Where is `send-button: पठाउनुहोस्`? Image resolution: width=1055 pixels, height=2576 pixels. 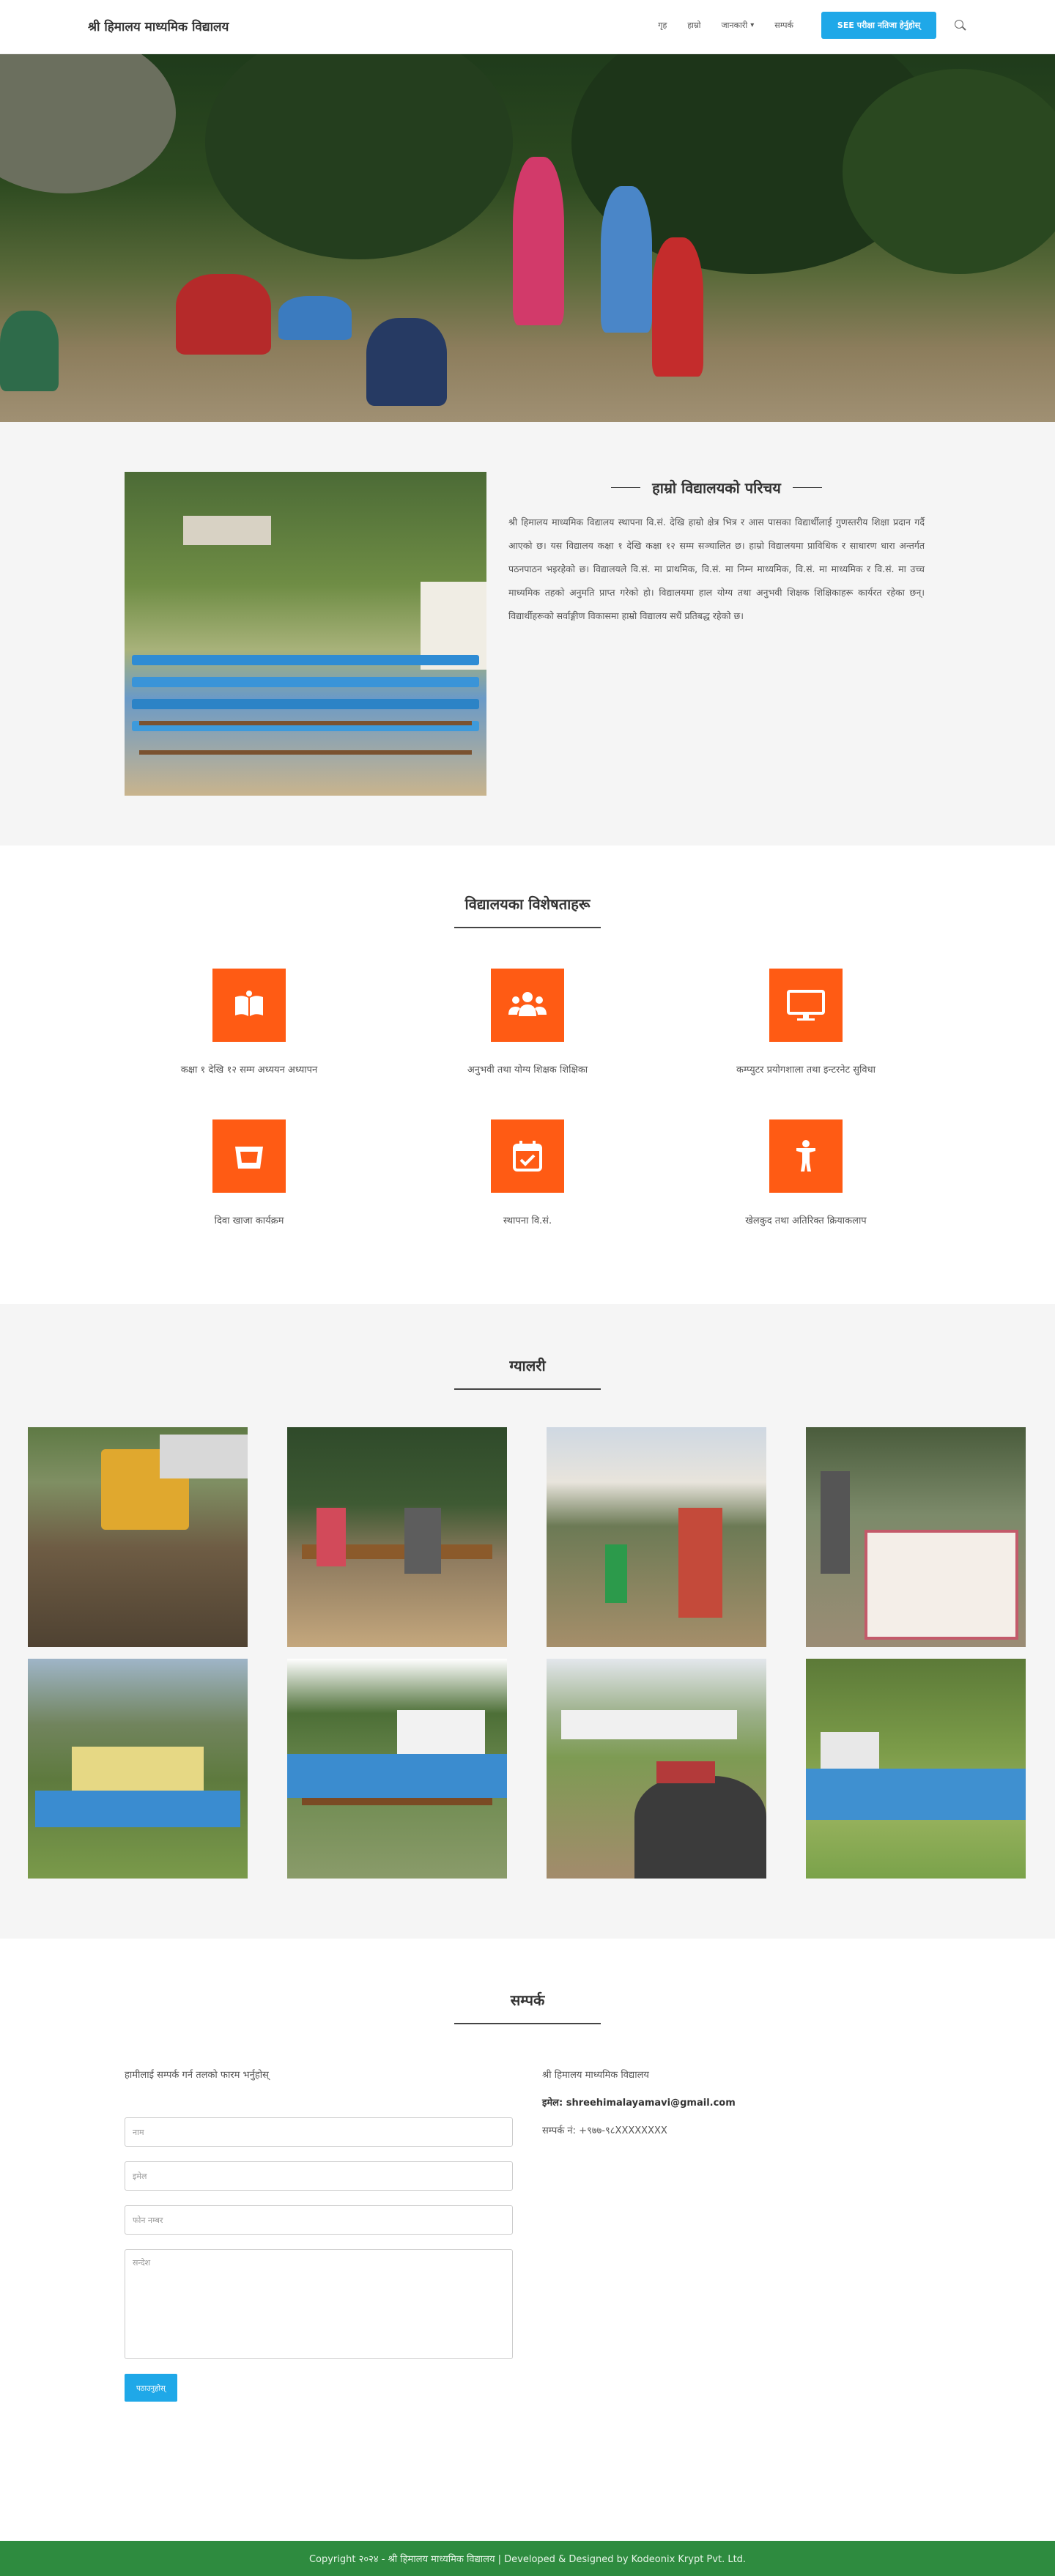 send-button: पठाउनुहोस् is located at coordinates (151, 2388).